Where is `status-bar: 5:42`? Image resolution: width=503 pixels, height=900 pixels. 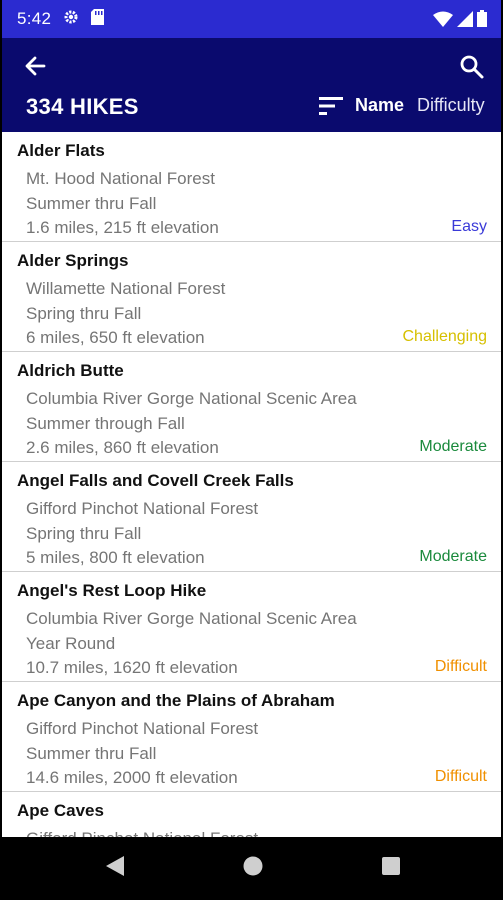 status-bar: 5:42 is located at coordinates (251, 19).